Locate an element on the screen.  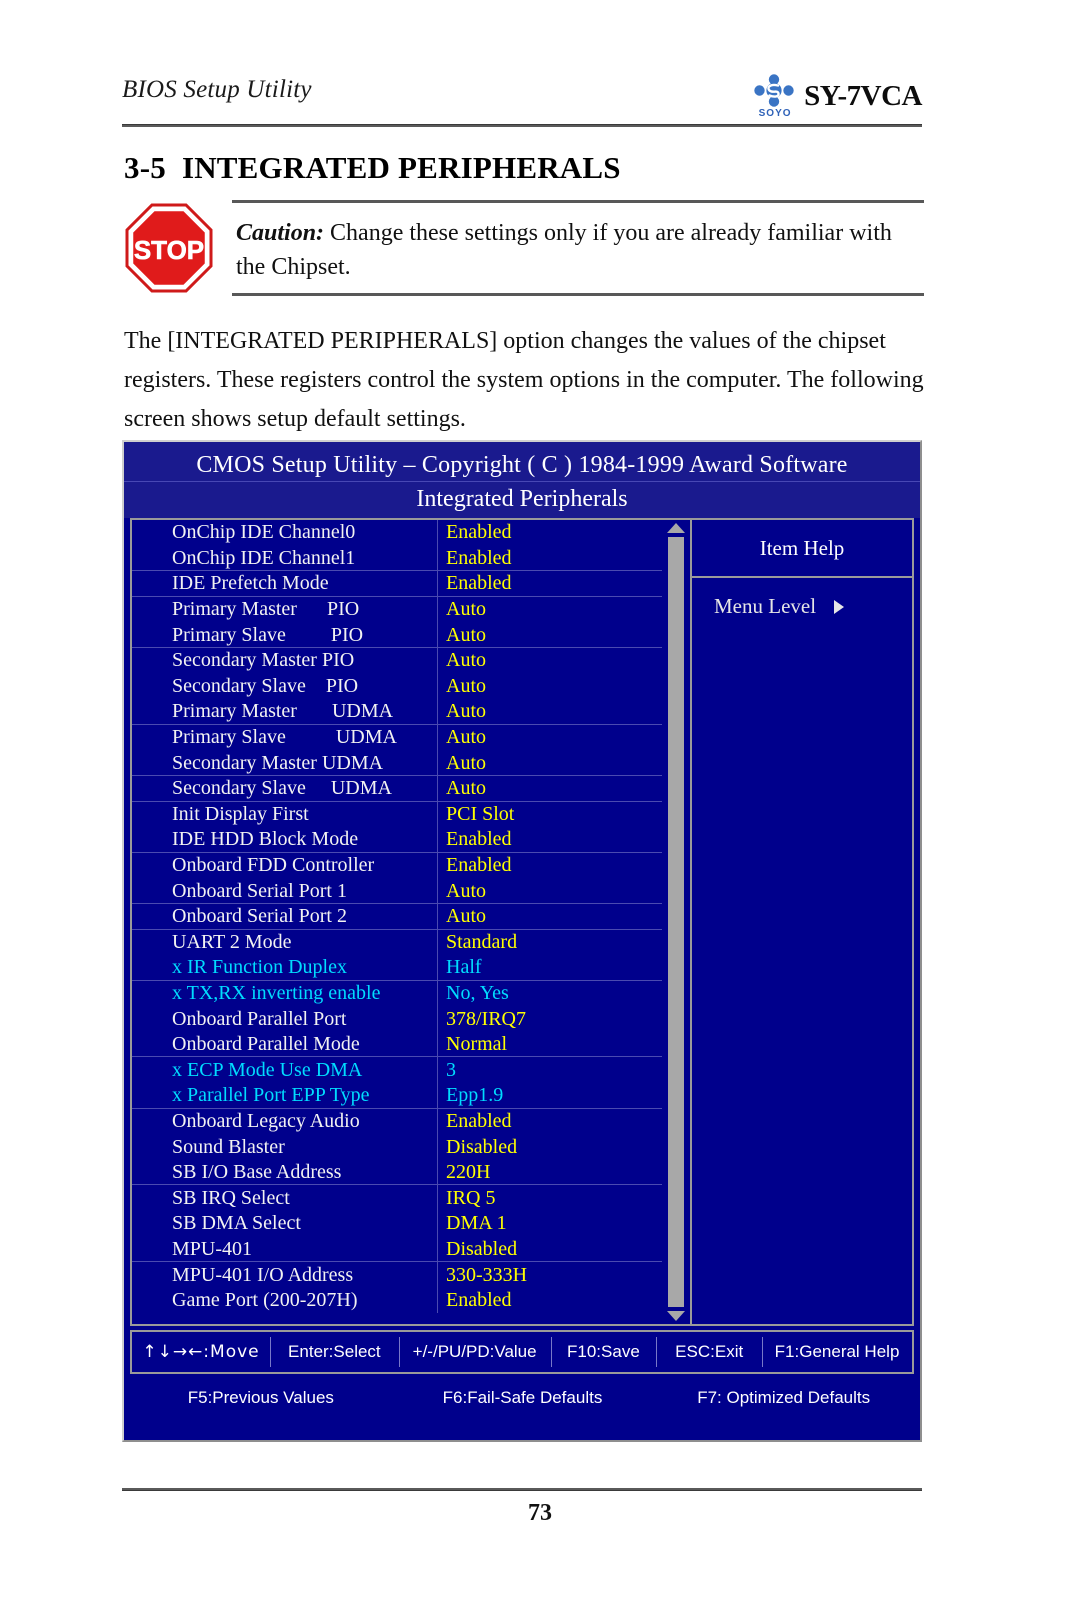
settings-row: Primary Master PIO Auto is located at coordinates (397, 609).